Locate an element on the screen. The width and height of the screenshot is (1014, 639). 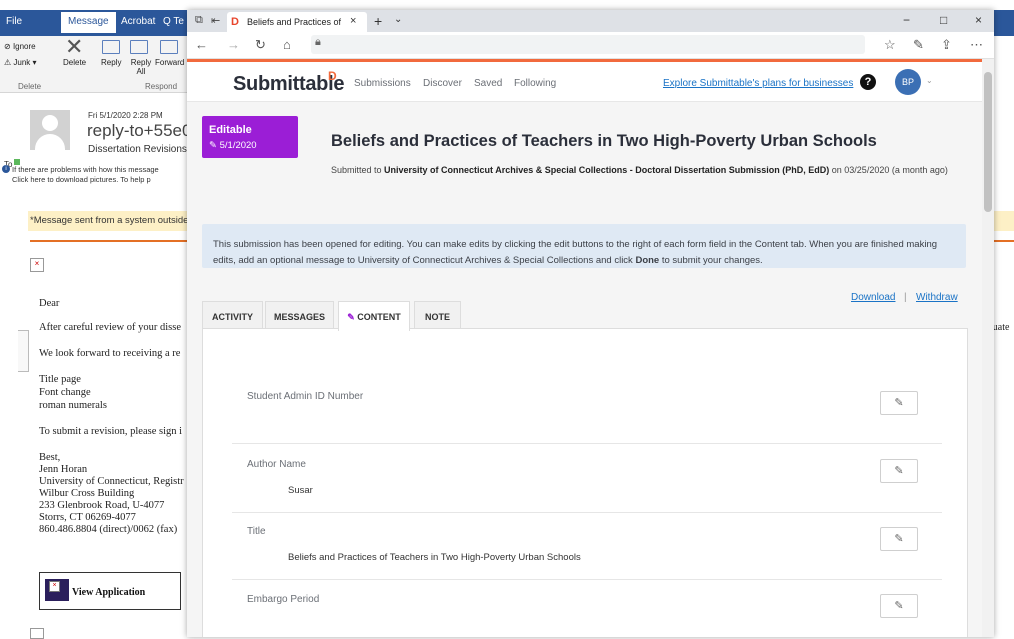
field-label-student-id: Student Admin ID Number is located at coordinates (305, 396).